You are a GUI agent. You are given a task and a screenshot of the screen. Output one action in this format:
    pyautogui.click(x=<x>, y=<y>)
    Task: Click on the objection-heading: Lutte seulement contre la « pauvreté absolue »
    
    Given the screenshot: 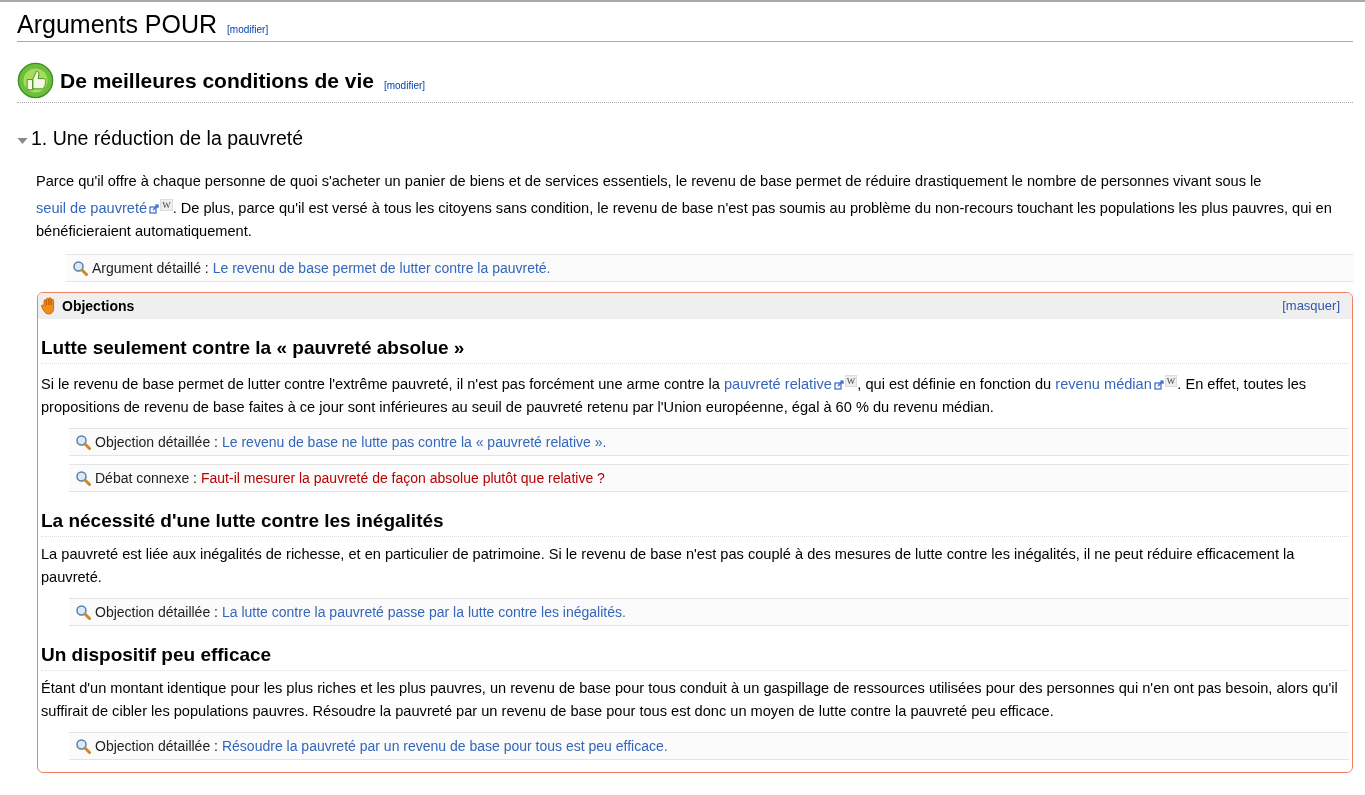 What is the action you would take?
    pyautogui.click(x=695, y=350)
    